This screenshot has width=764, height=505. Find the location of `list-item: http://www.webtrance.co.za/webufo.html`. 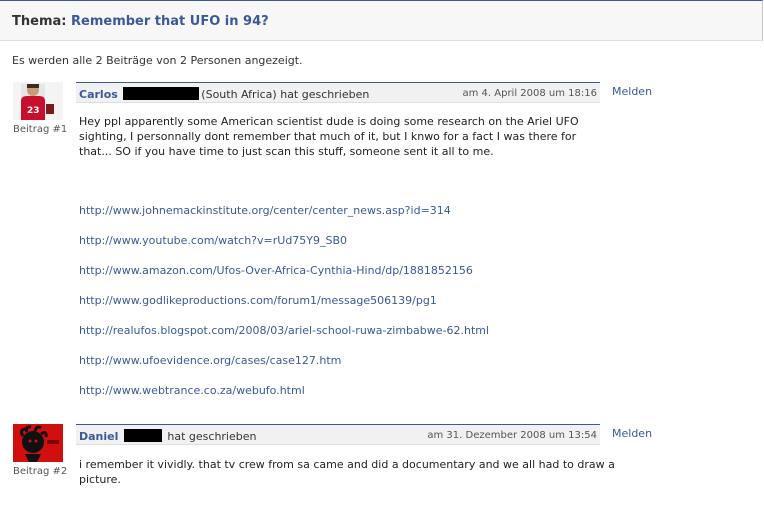

list-item: http://www.webtrance.co.za/webufo.html is located at coordinates (284, 399).